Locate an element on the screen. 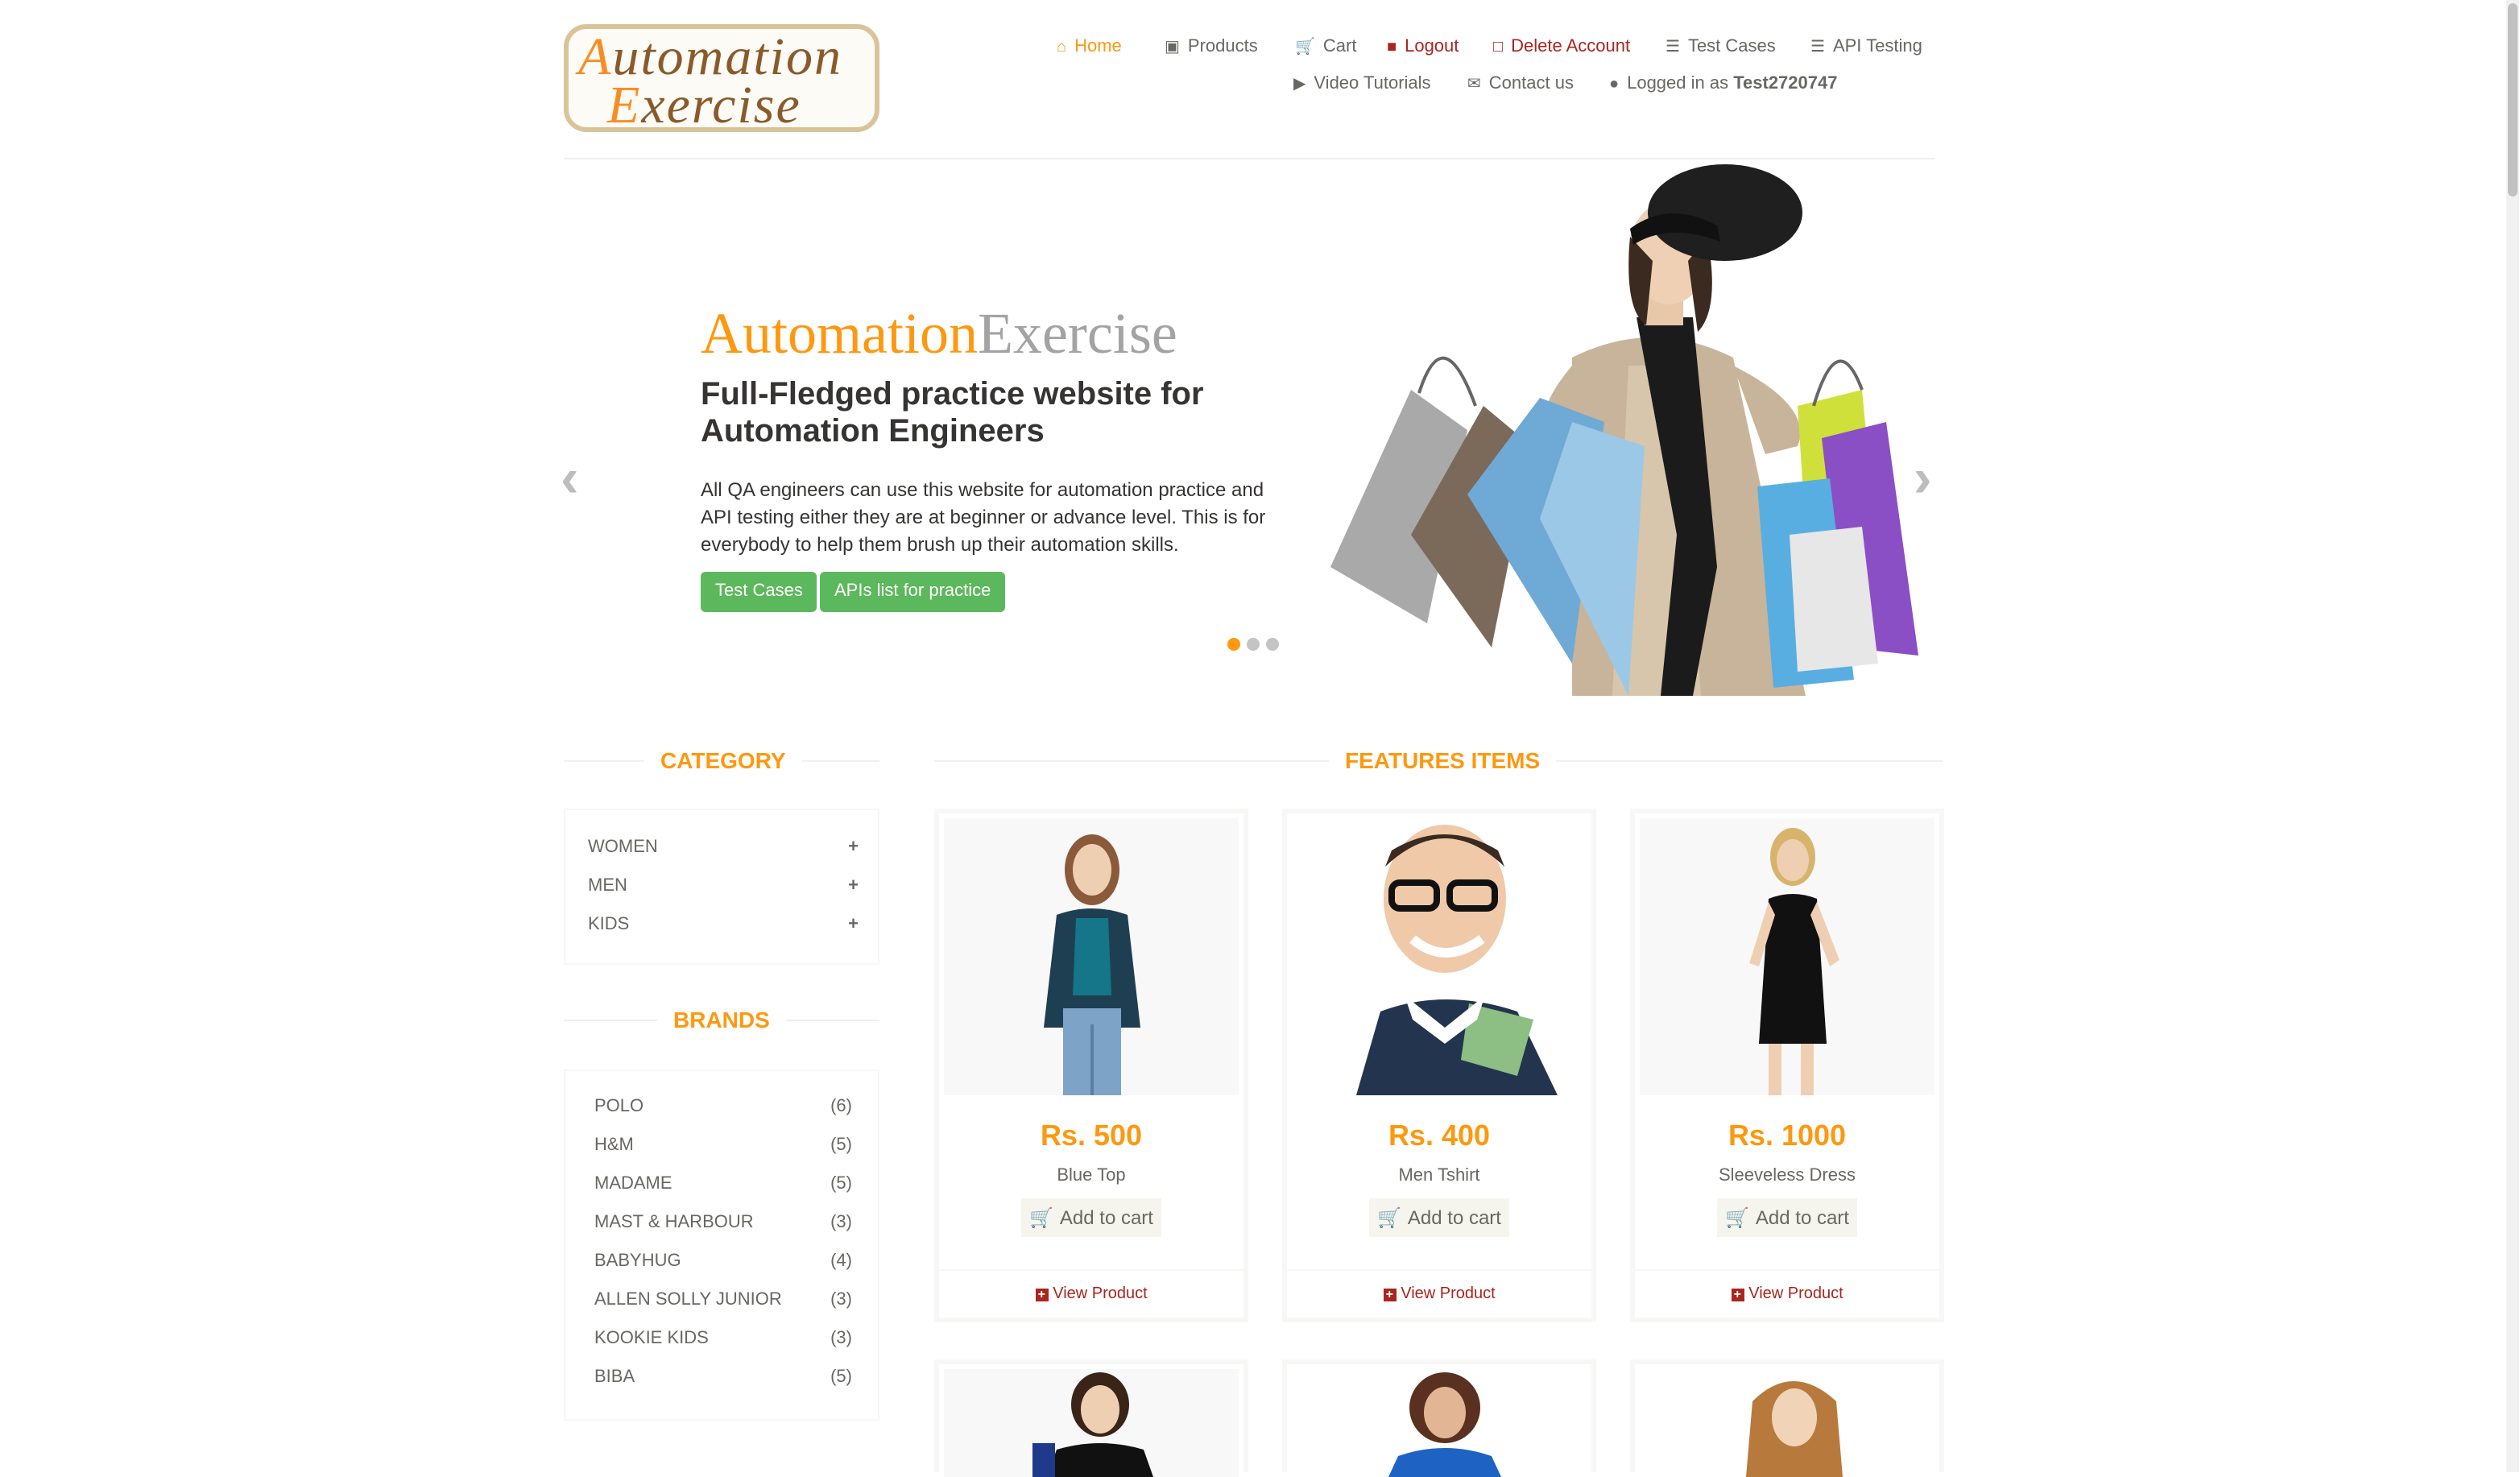 The width and height of the screenshot is (2520, 1477). brand-count: (6) is located at coordinates (841, 1106).